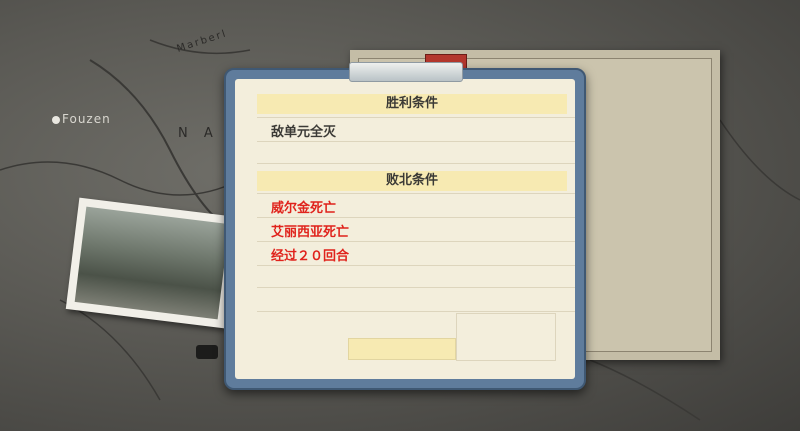  I want to click on defeat-header: 败北条件, so click(412, 181).